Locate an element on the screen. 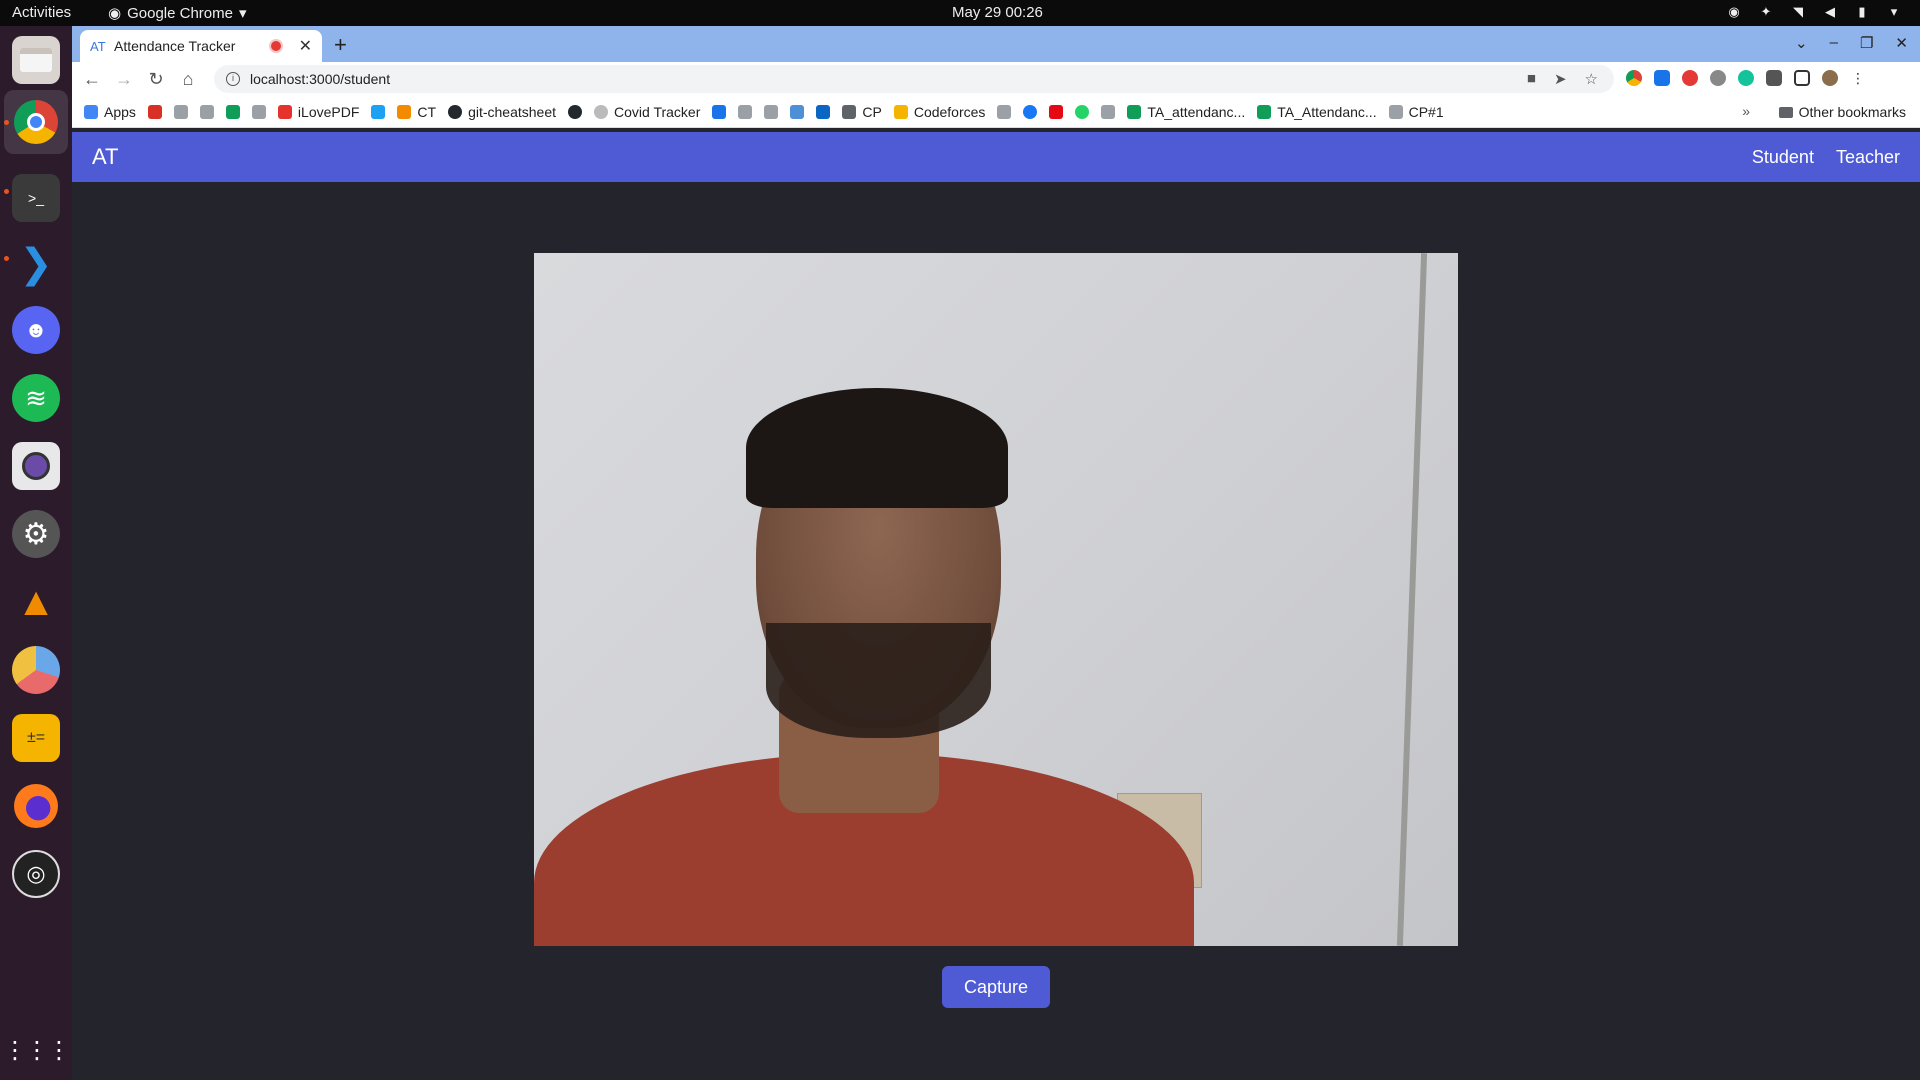  tab-attendance-tracker: AT Attendance Tracker ✕ is located at coordinates (201, 46).